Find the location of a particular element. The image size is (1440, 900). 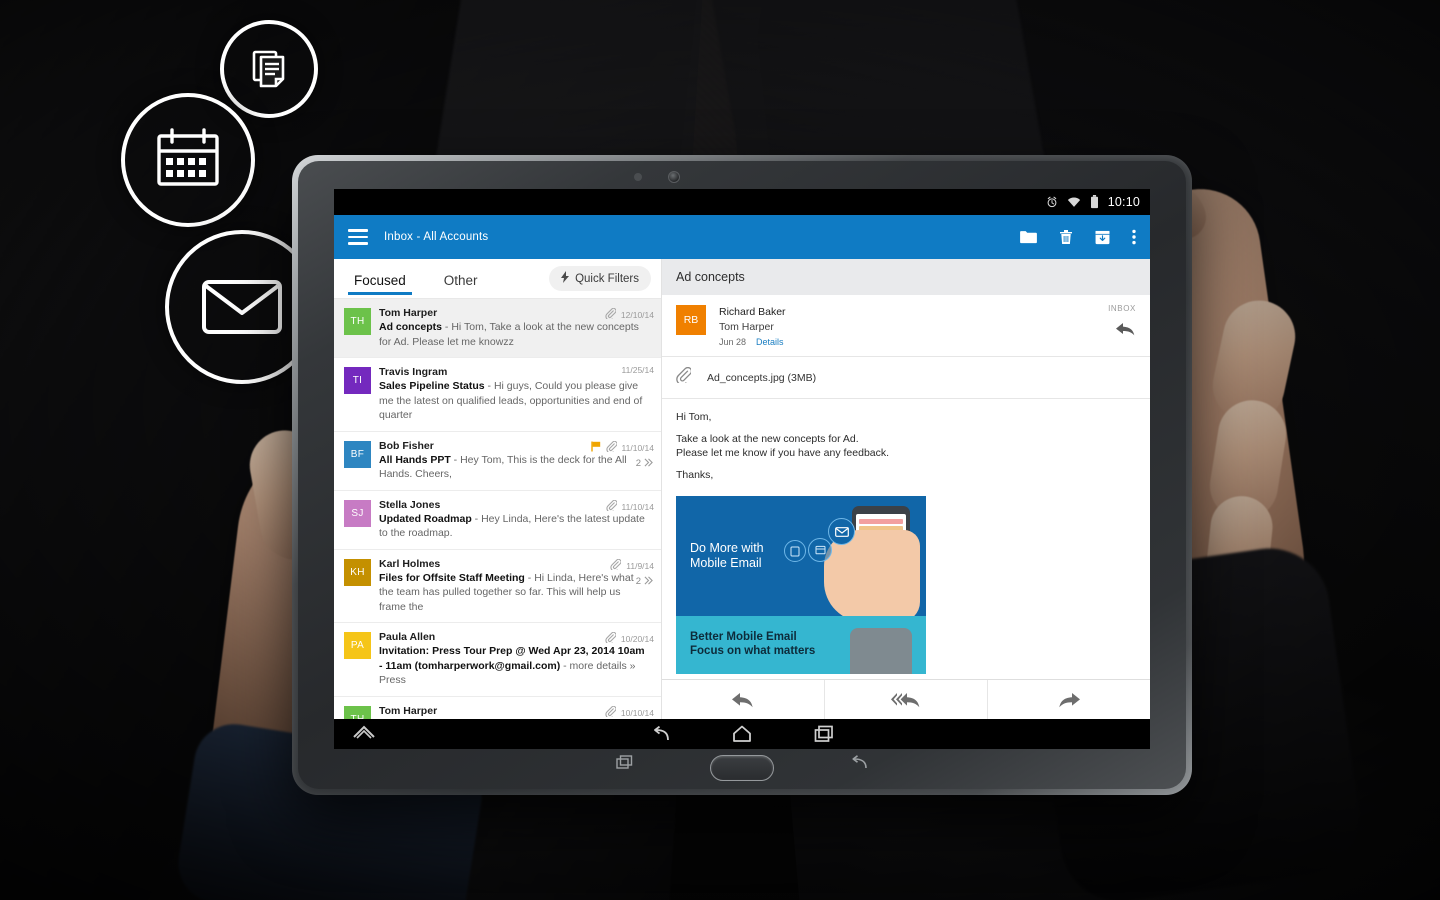

sender-date-row: Jun 28 Details is located at coordinates (752, 342).